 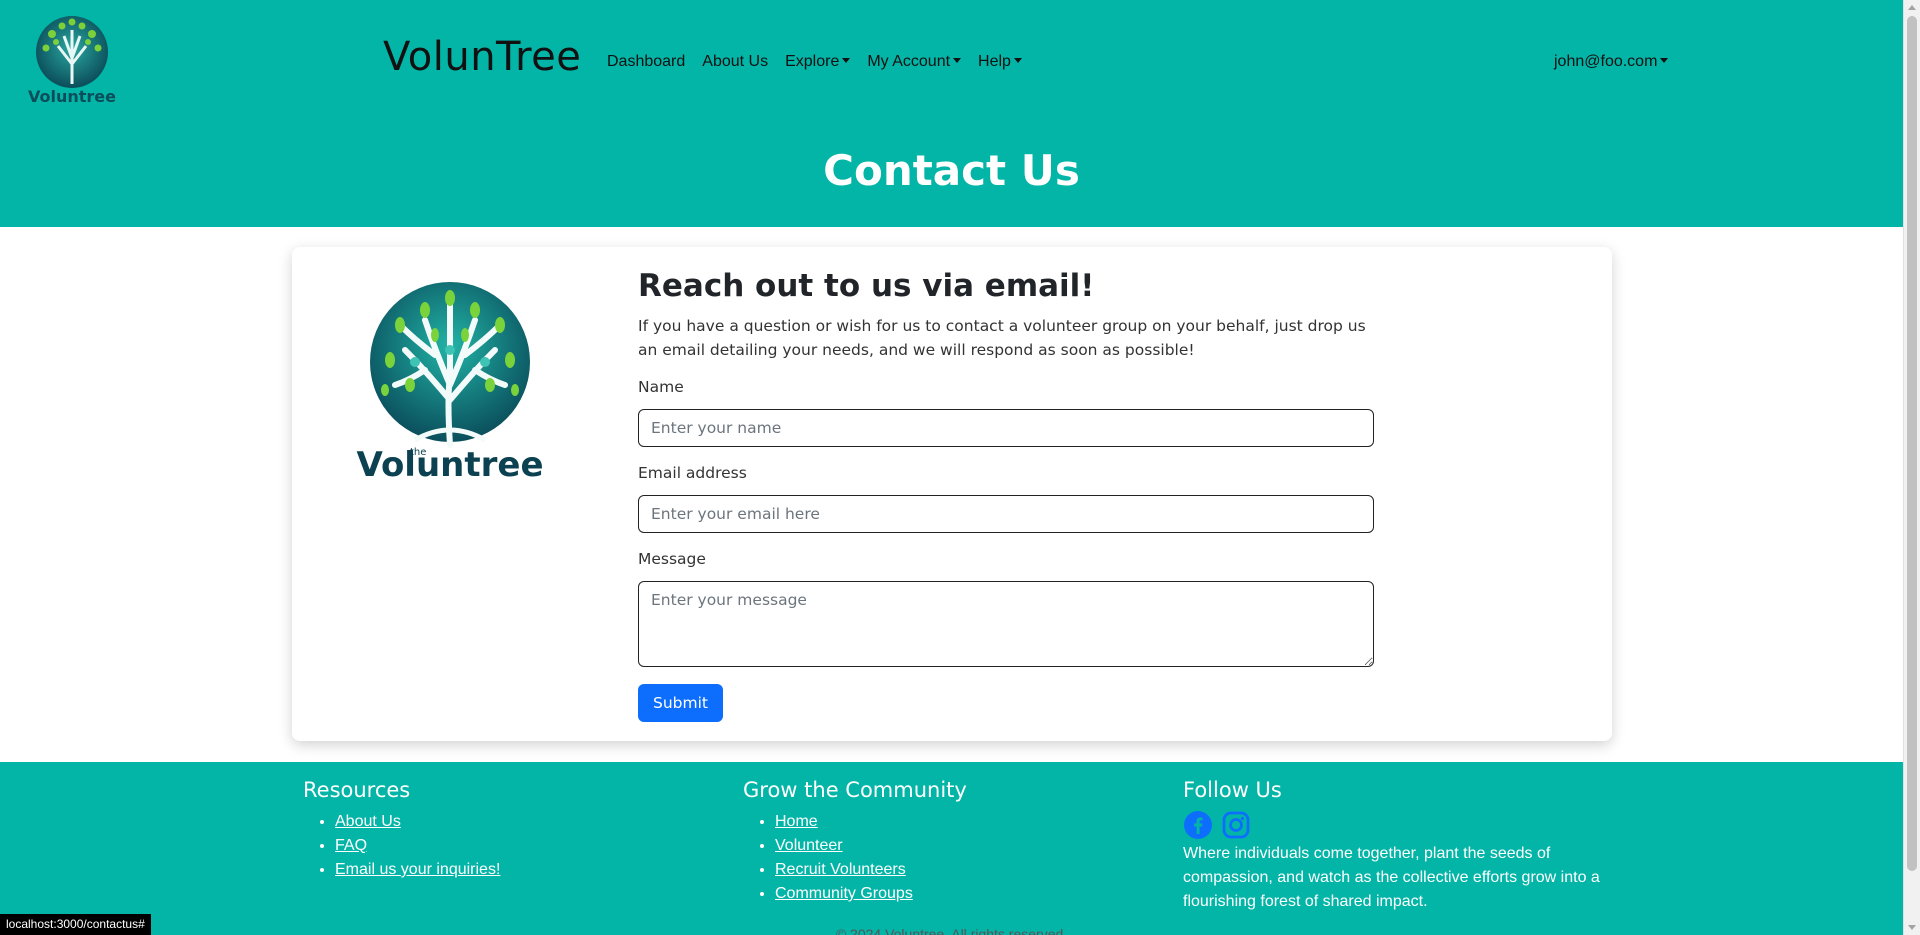 What do you see at coordinates (735, 62) in the screenshot?
I see `nav-about-us: About Us` at bounding box center [735, 62].